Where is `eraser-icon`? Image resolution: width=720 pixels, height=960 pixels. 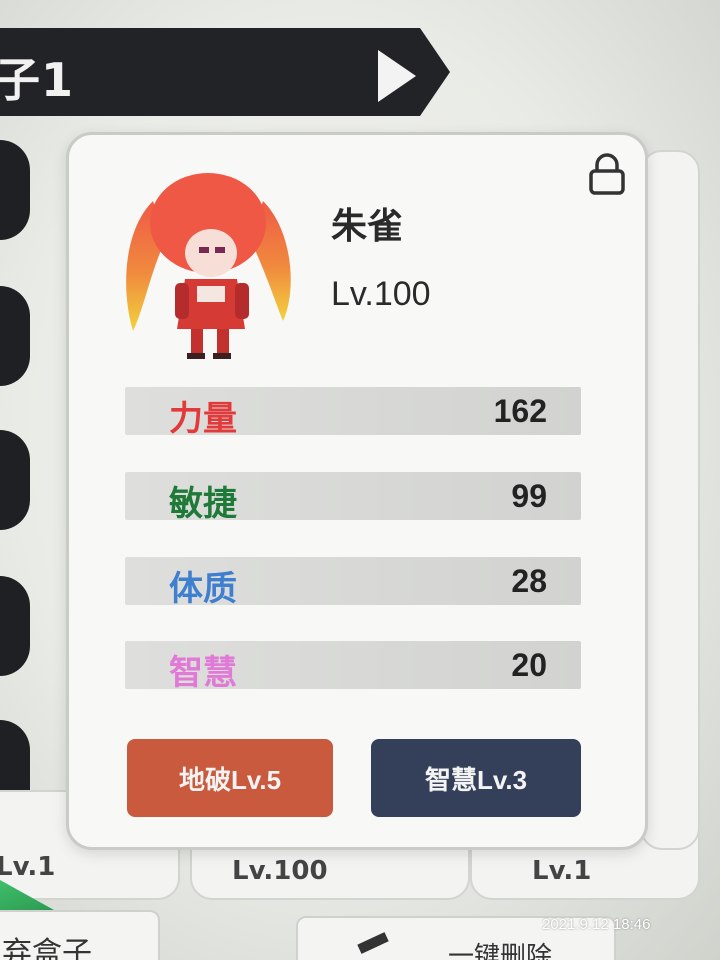 eraser-icon is located at coordinates (373, 943).